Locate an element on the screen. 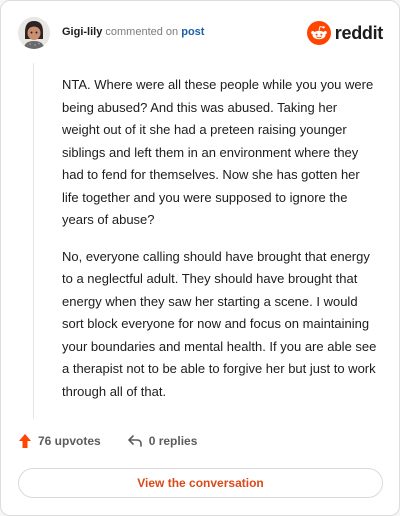  reddit-snoo-icon is located at coordinates (318, 33).